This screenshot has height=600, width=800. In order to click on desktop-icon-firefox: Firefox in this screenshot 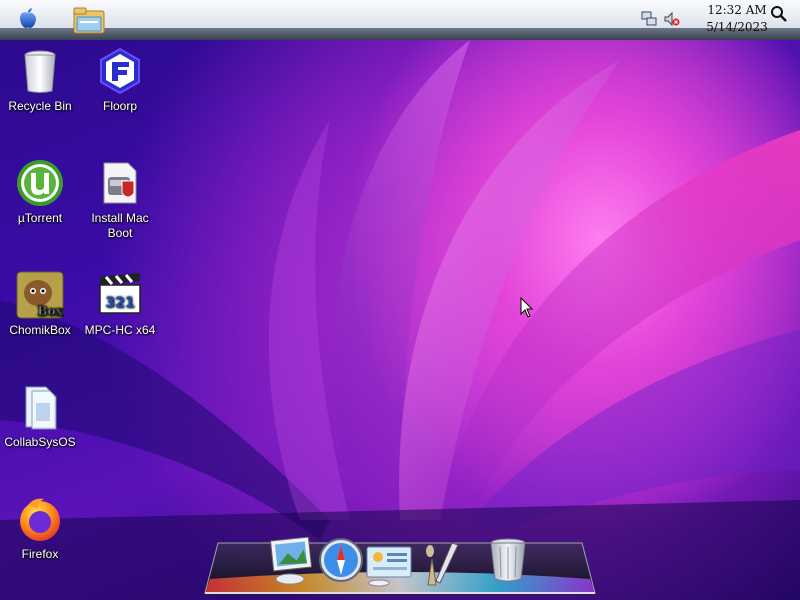, I will do `click(40, 528)`.